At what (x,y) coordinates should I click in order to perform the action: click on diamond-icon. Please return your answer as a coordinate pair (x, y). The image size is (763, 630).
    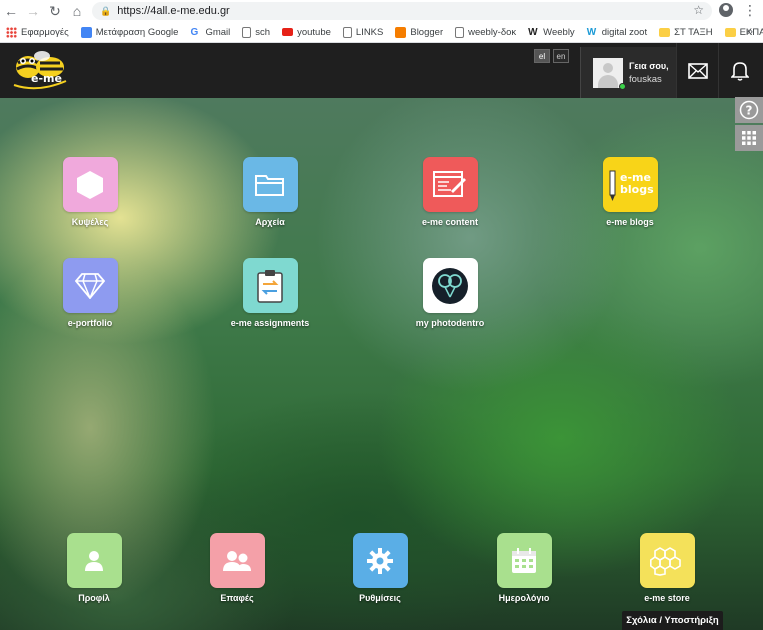
    Looking at the image, I should click on (90, 285).